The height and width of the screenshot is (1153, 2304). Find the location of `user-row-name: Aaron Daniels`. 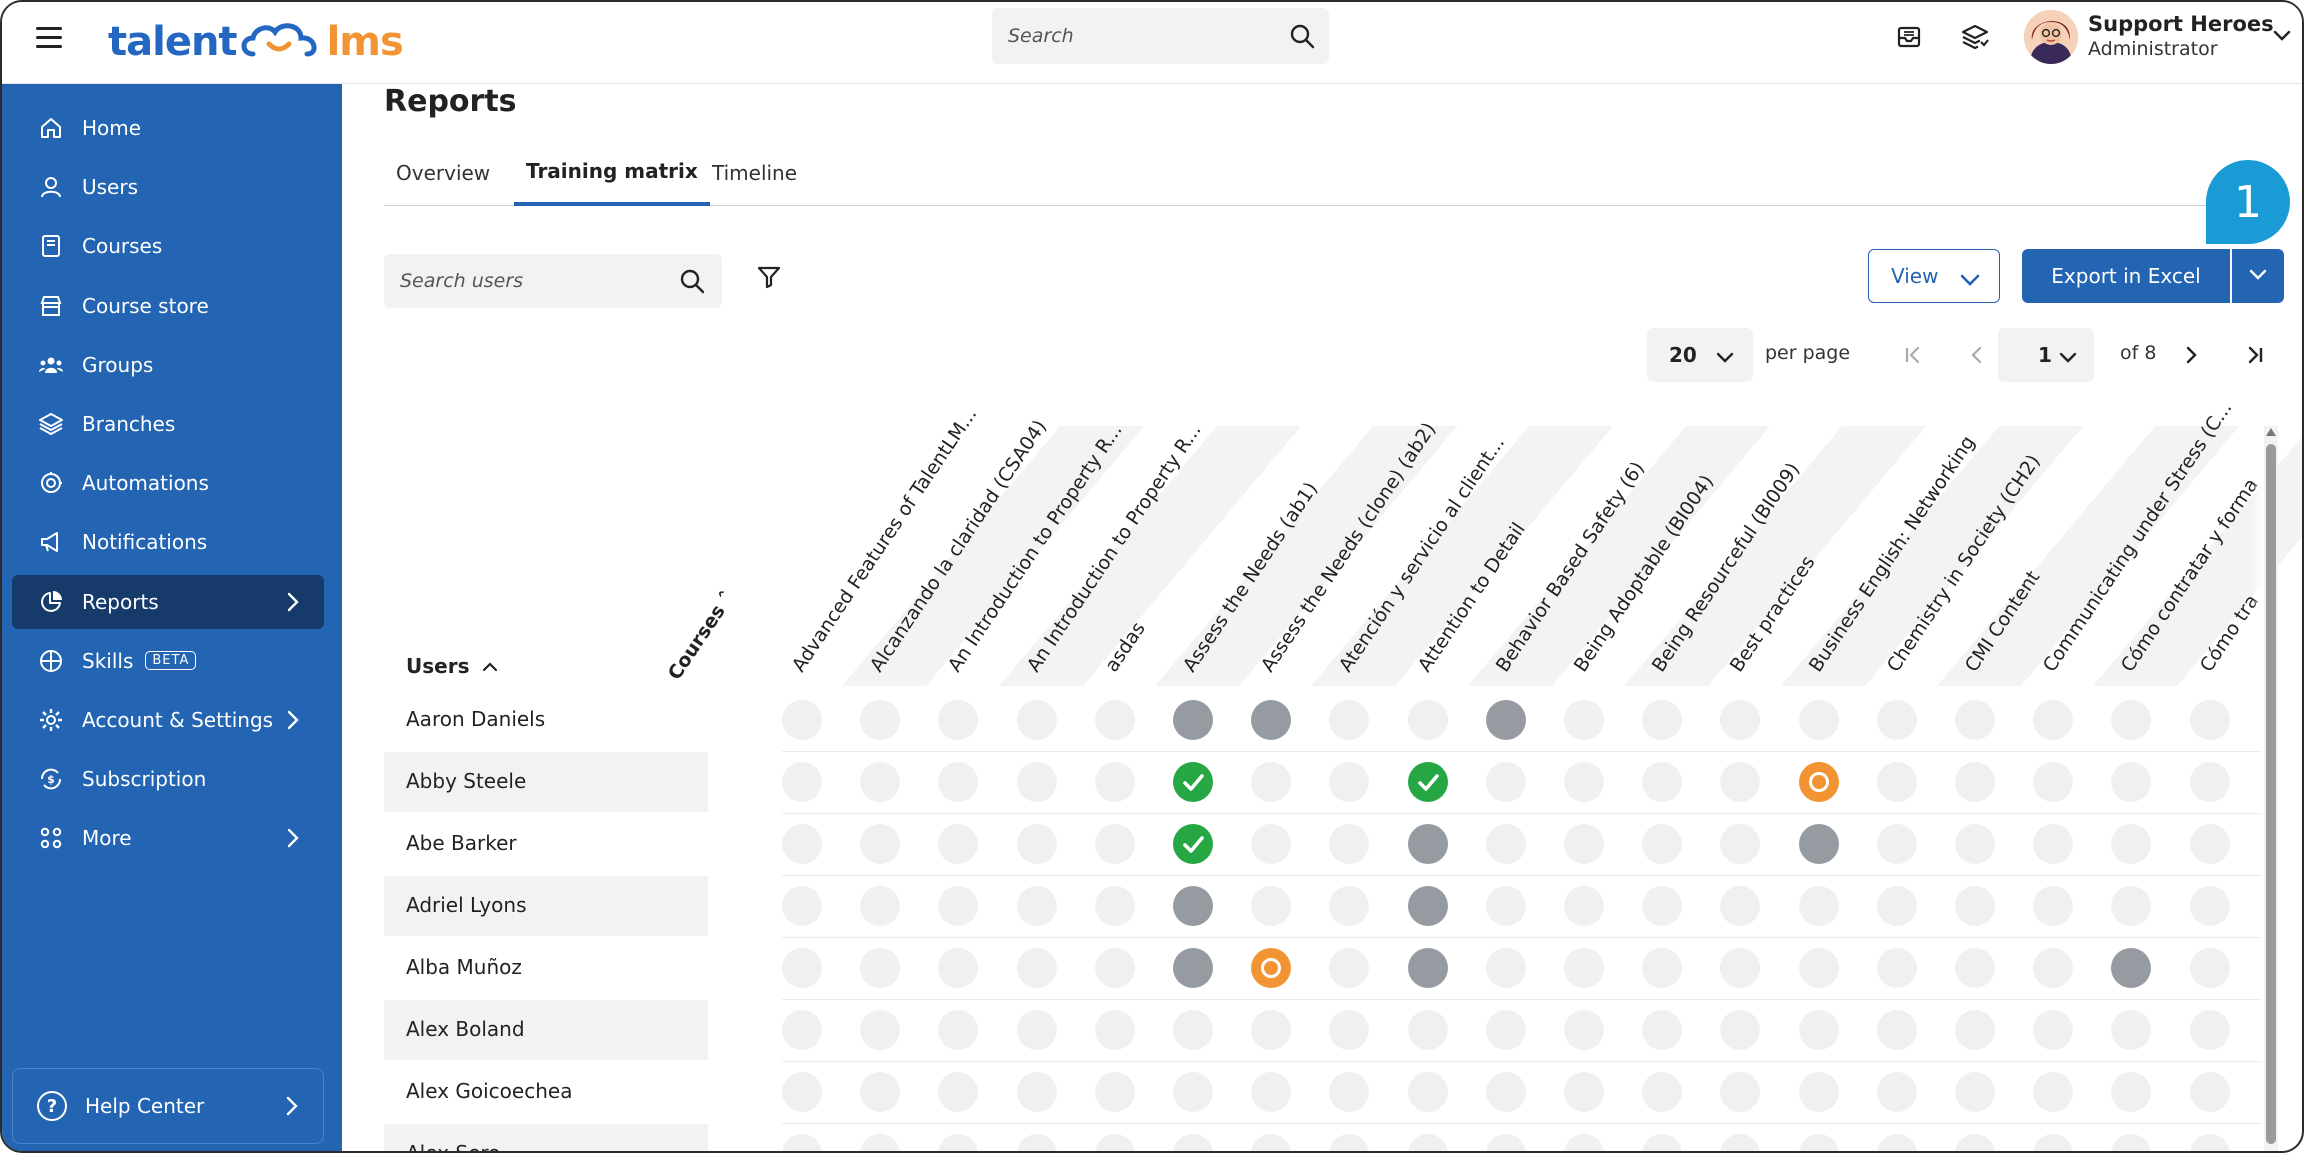

user-row-name: Aaron Daniels is located at coordinates (475, 719).